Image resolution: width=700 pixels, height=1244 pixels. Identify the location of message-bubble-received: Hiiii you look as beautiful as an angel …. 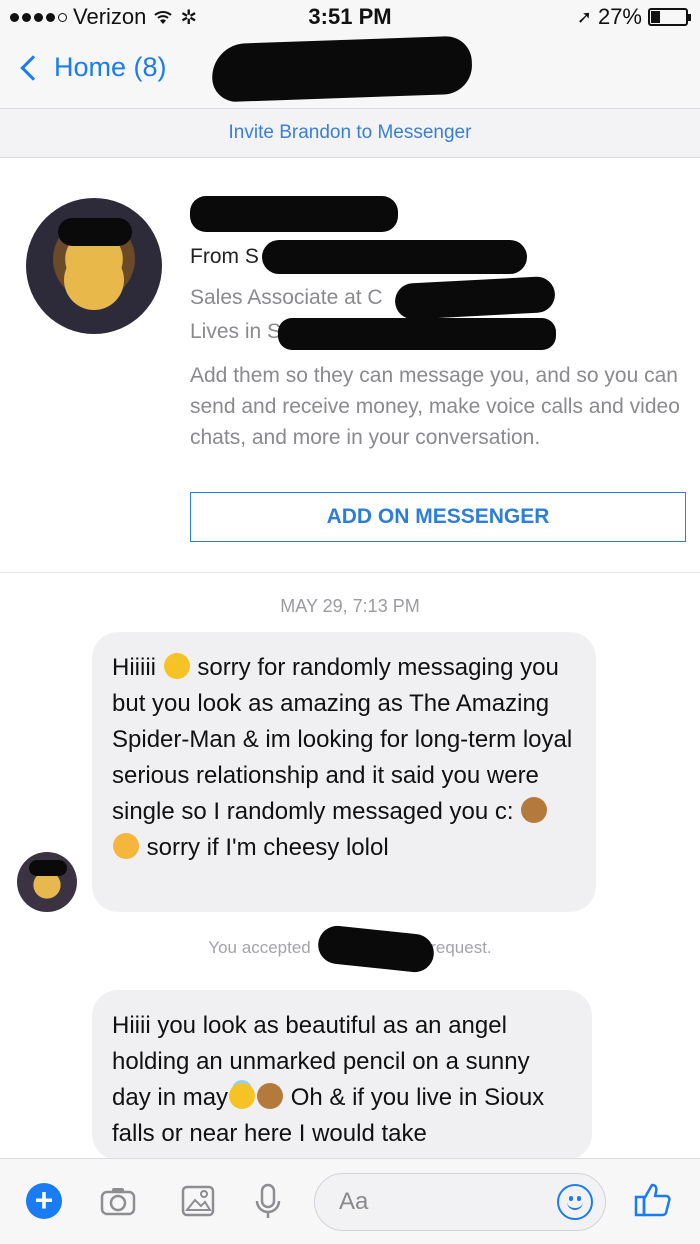
(342, 1075).